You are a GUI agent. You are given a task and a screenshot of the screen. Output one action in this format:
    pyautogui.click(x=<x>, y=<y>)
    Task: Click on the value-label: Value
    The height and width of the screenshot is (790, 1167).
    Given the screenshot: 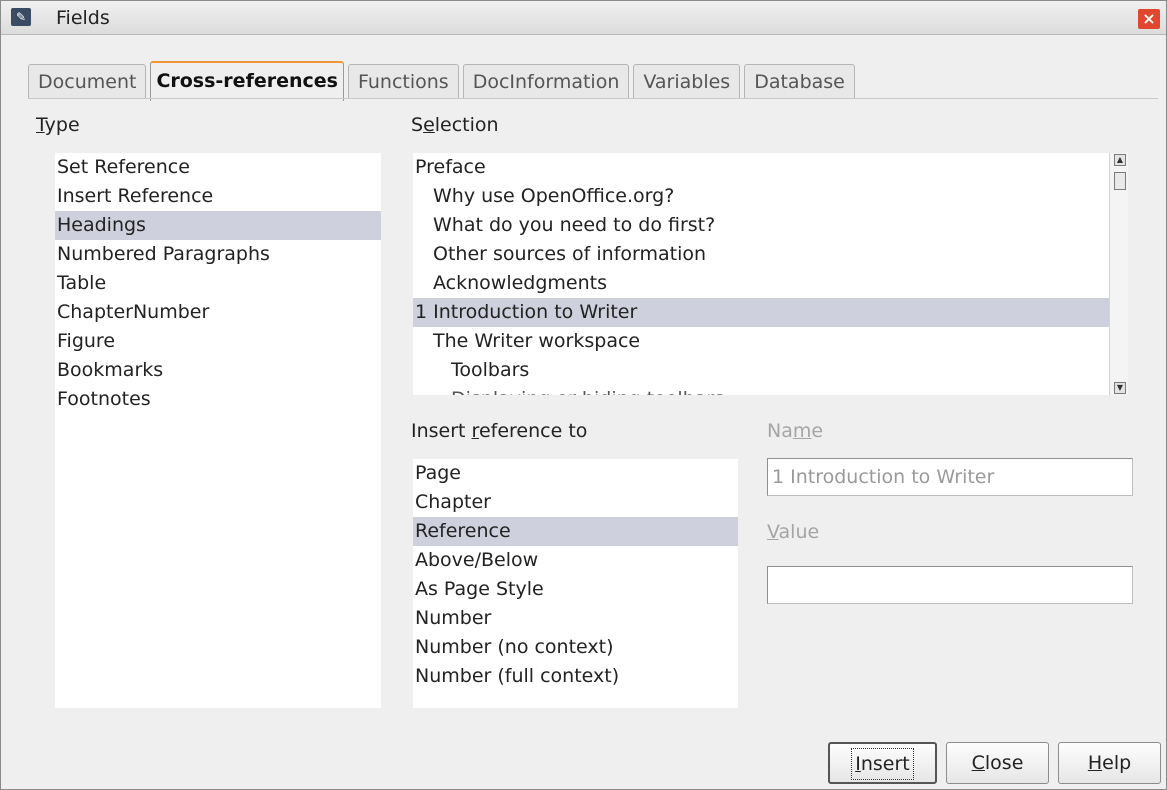 What is the action you would take?
    pyautogui.click(x=793, y=532)
    